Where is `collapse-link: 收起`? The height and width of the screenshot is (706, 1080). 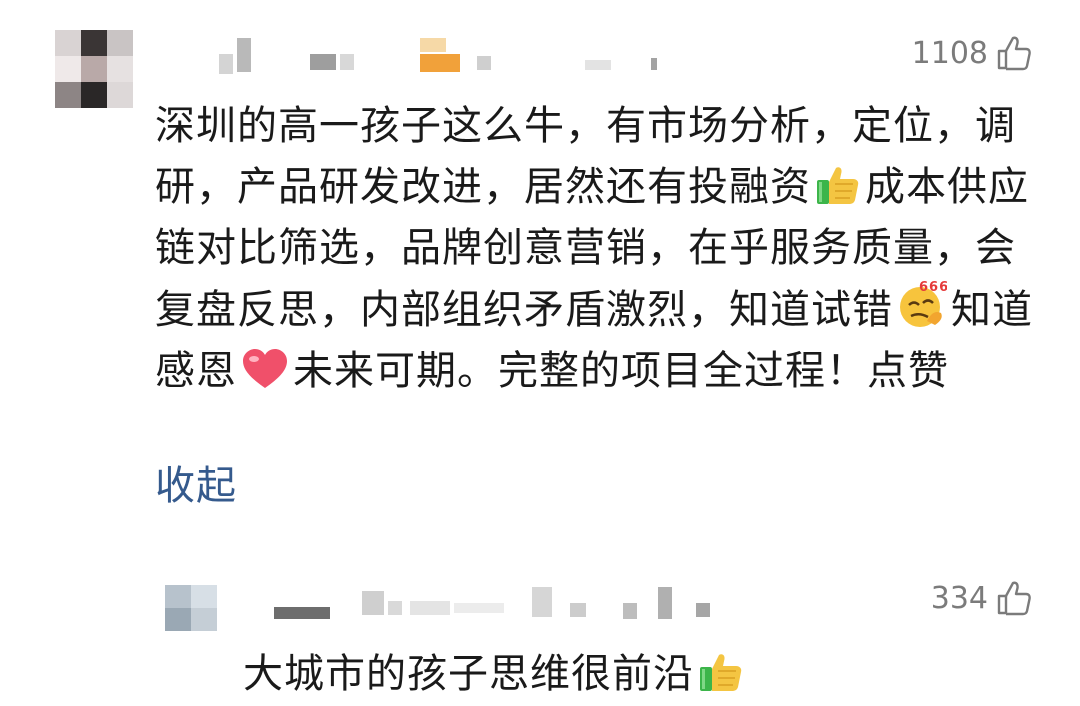
collapse-link: 收起 is located at coordinates (196, 486).